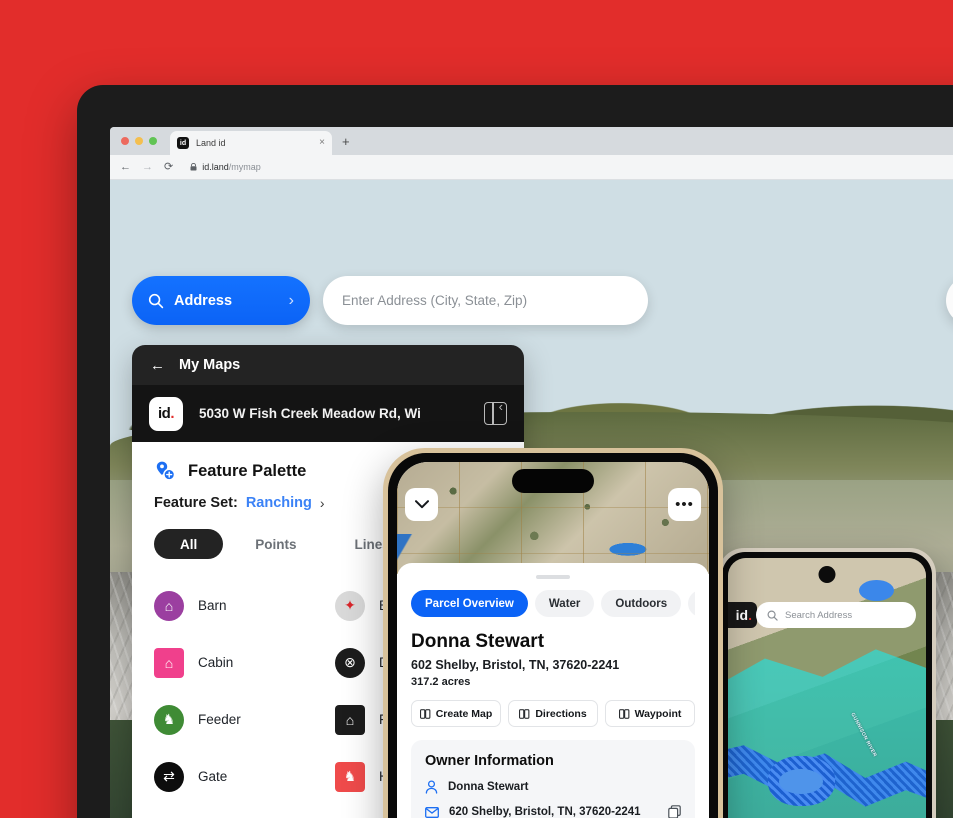 This screenshot has width=953, height=818. Describe the element at coordinates (432, 812) in the screenshot. I see `mail-icon` at that location.